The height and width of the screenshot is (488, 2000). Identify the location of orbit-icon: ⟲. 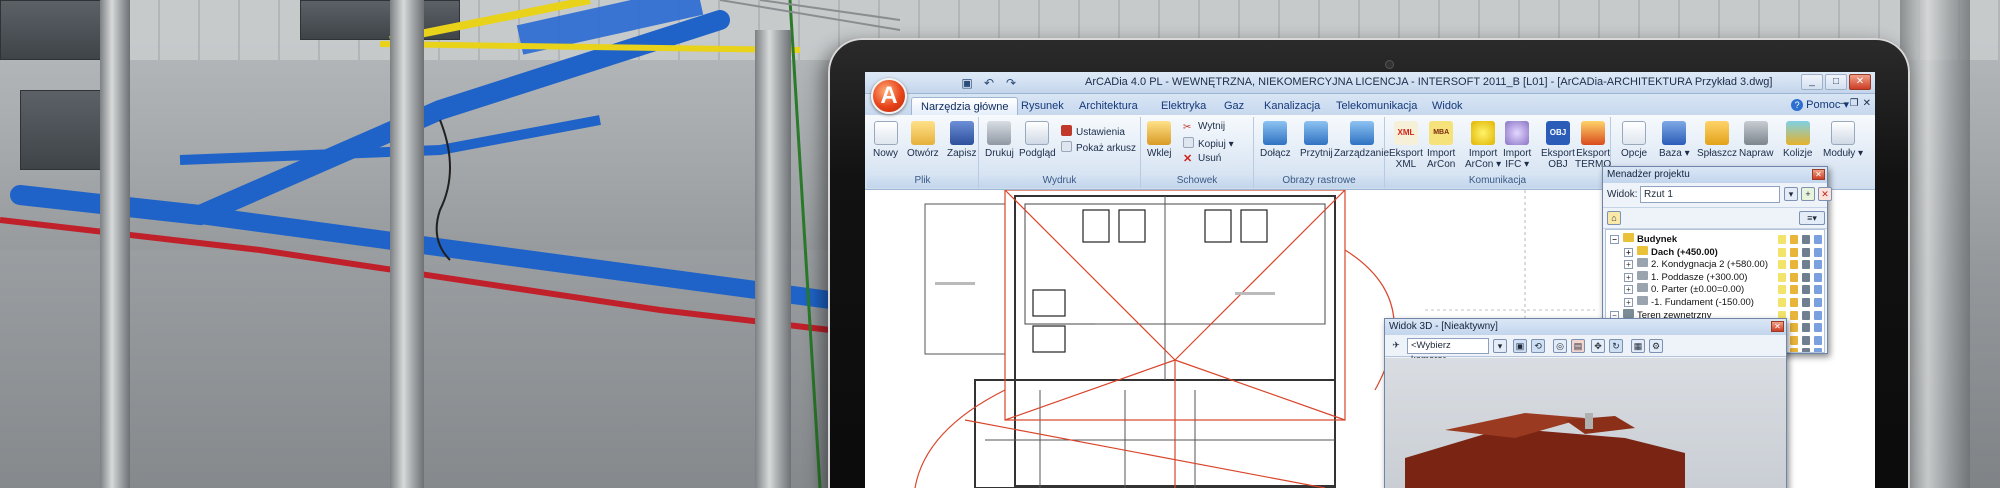
(1538, 346).